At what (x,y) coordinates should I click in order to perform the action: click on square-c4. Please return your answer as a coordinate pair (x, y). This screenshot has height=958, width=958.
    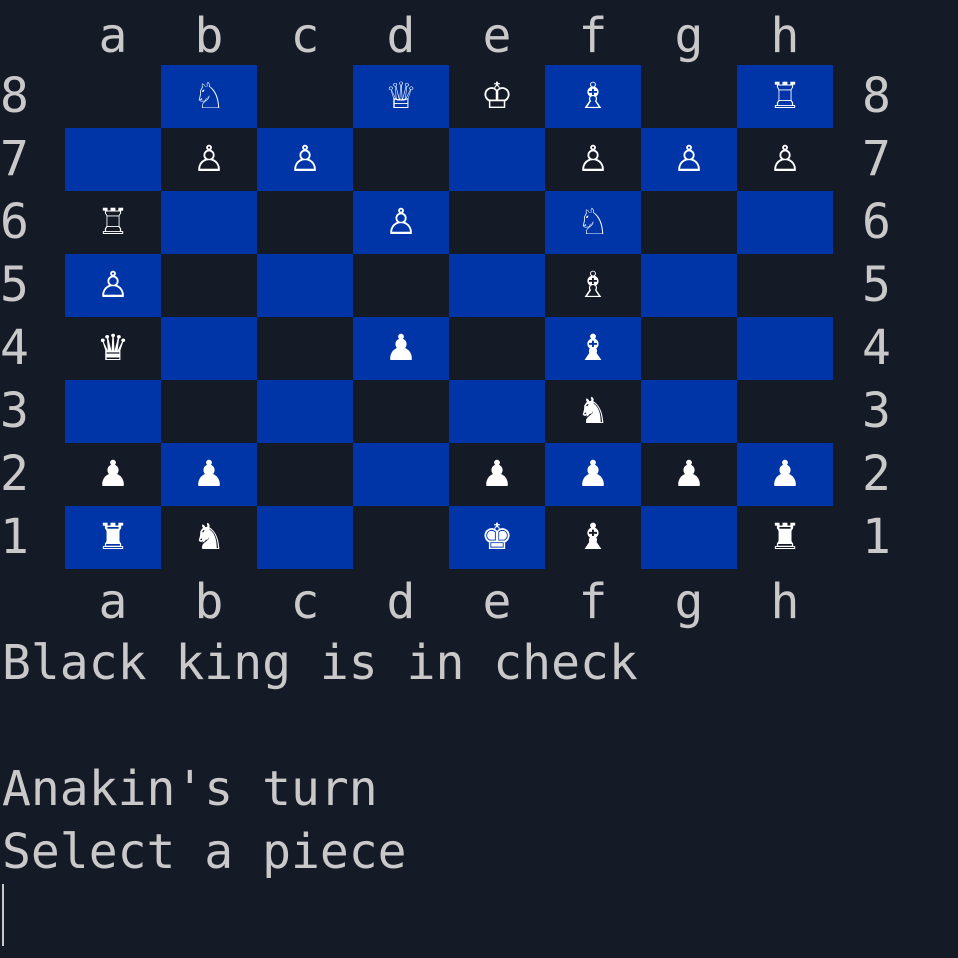
    Looking at the image, I should click on (305, 348).